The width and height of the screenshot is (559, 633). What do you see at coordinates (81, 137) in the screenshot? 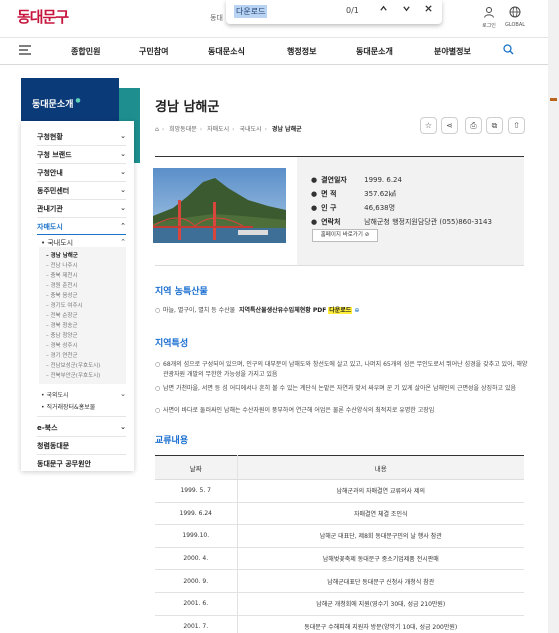
I see `sidebar-item-status: 구청현황 ⌄` at bounding box center [81, 137].